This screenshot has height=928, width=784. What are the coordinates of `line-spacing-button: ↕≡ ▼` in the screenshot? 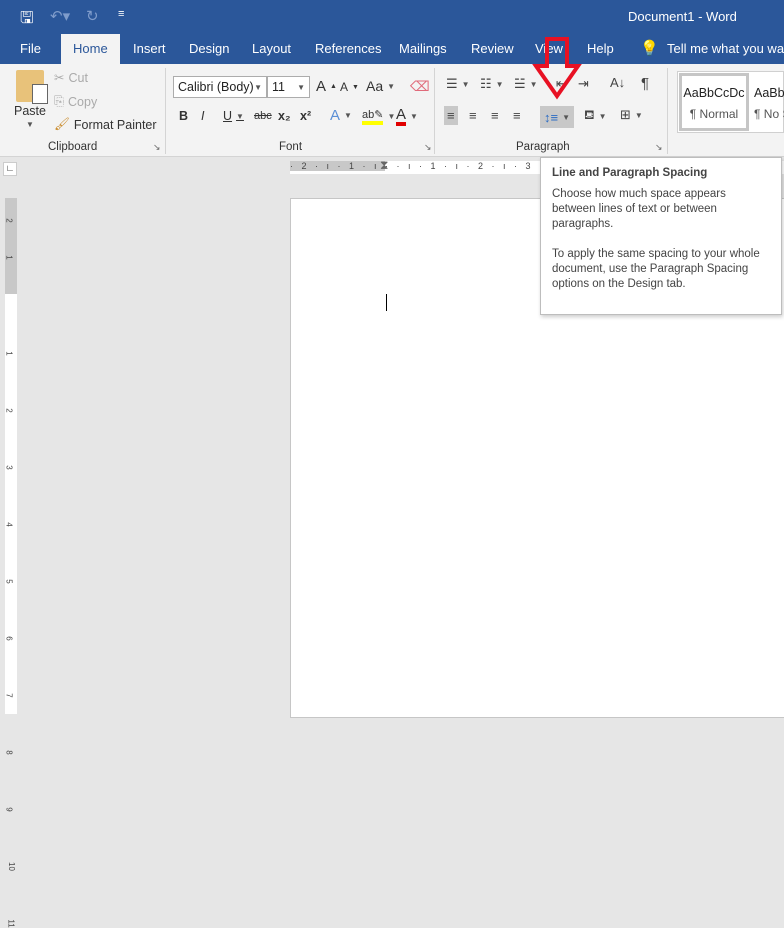 It's located at (557, 117).